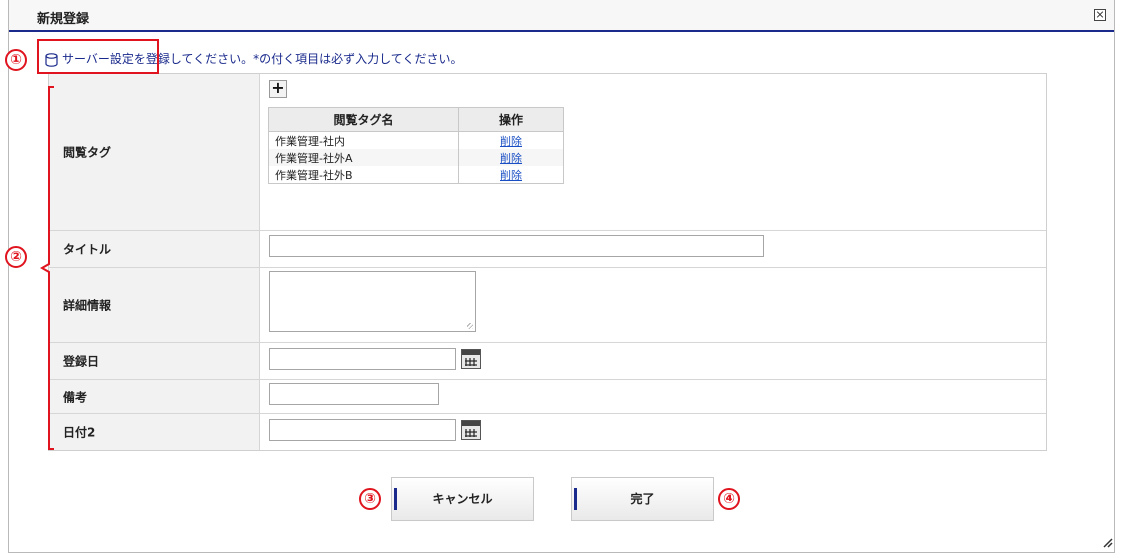 Image resolution: width=1125 pixels, height=558 pixels. I want to click on cancel-button-label: キャンセル, so click(462, 499).